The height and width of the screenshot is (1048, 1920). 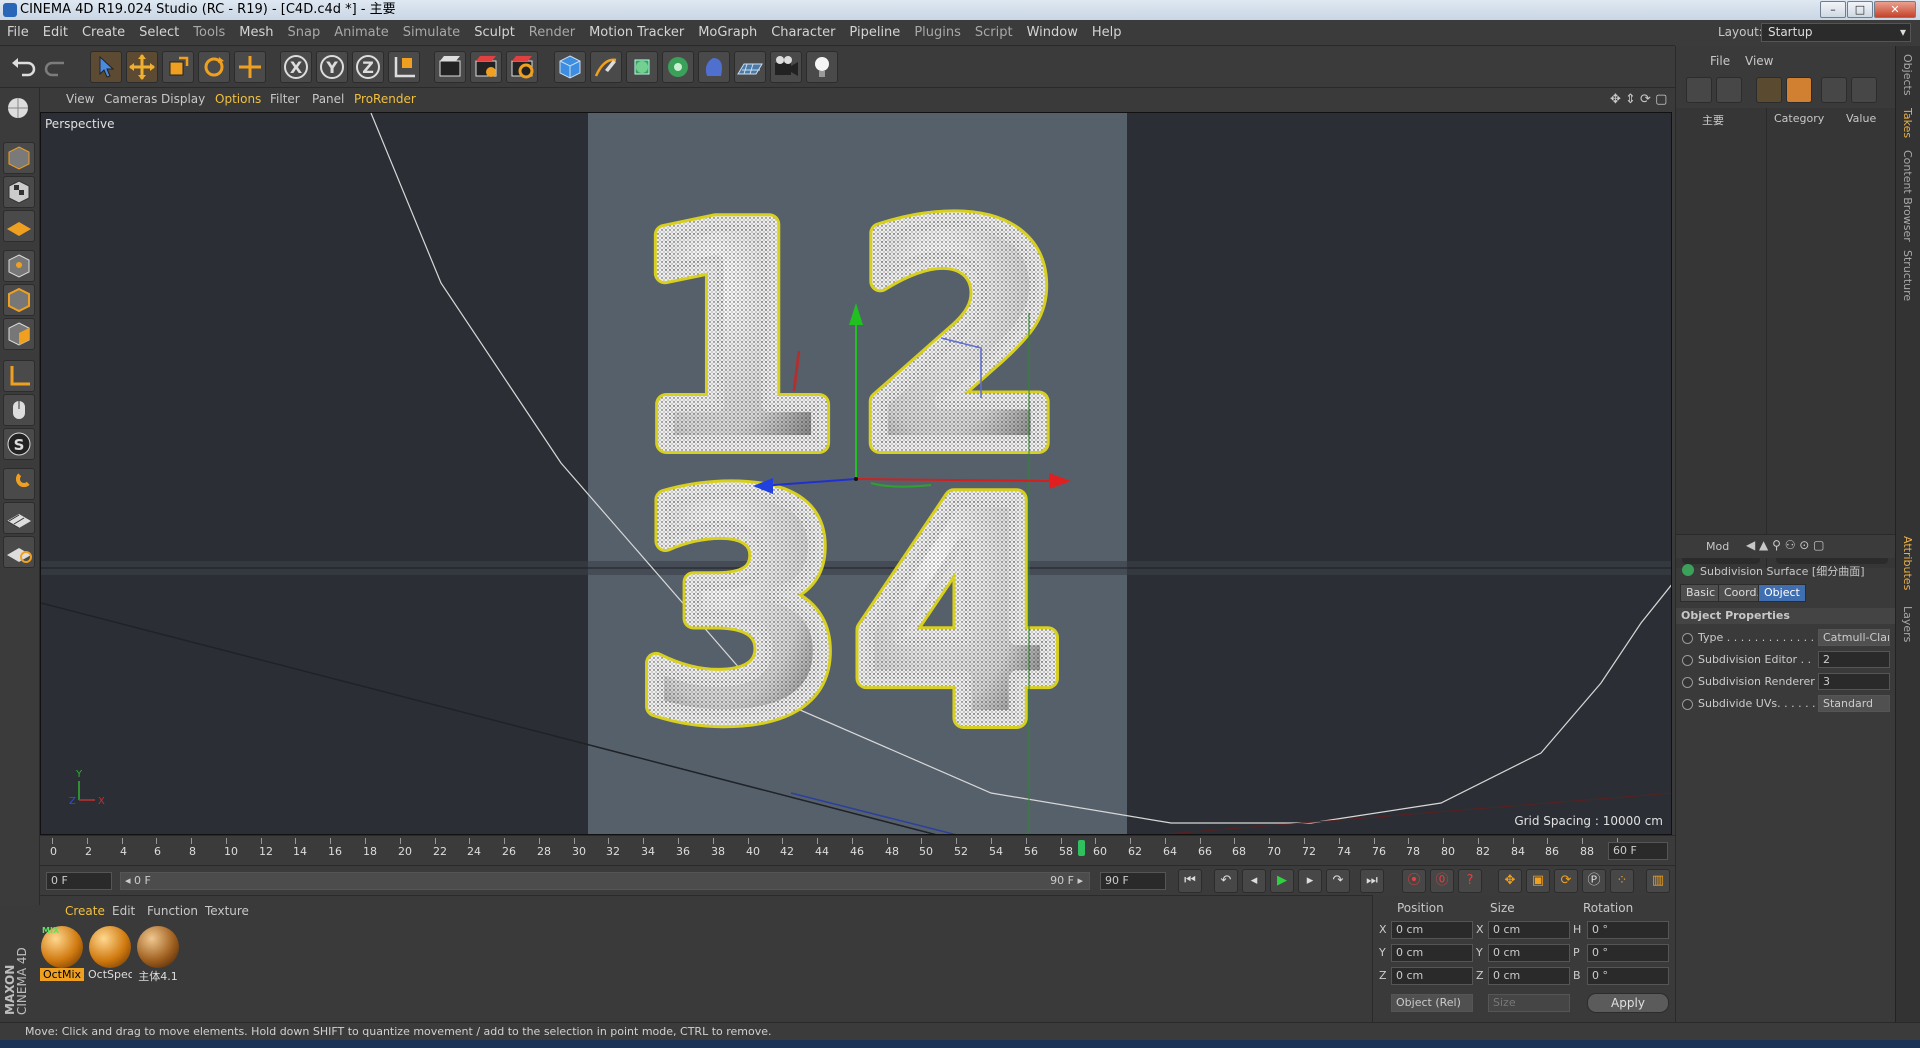 I want to click on apply-button: Apply, so click(x=1628, y=1003).